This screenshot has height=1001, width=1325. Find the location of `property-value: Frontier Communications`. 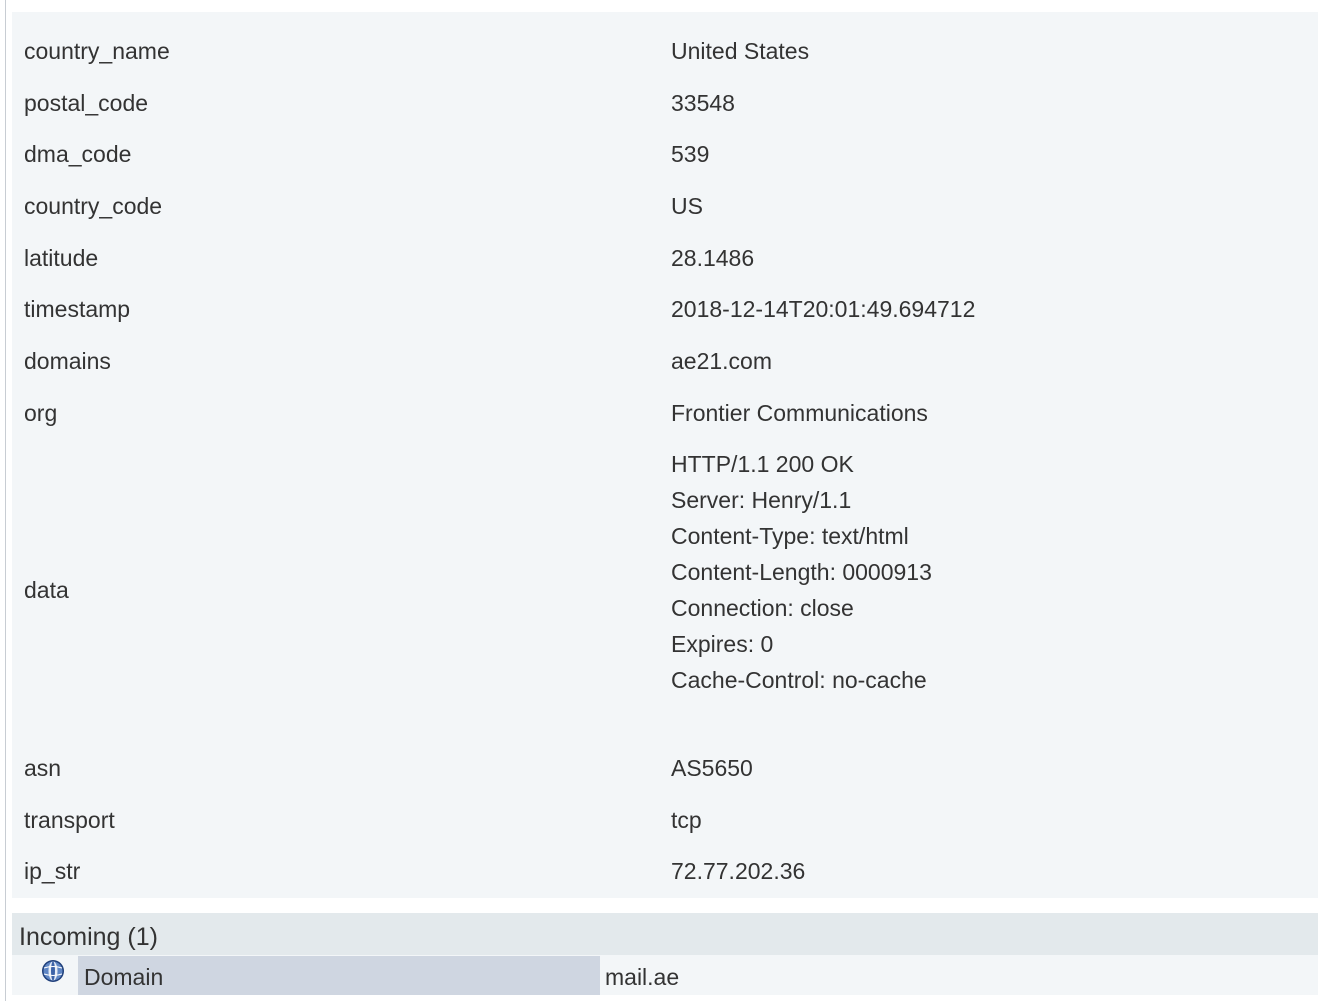

property-value: Frontier Communications is located at coordinates (799, 413).